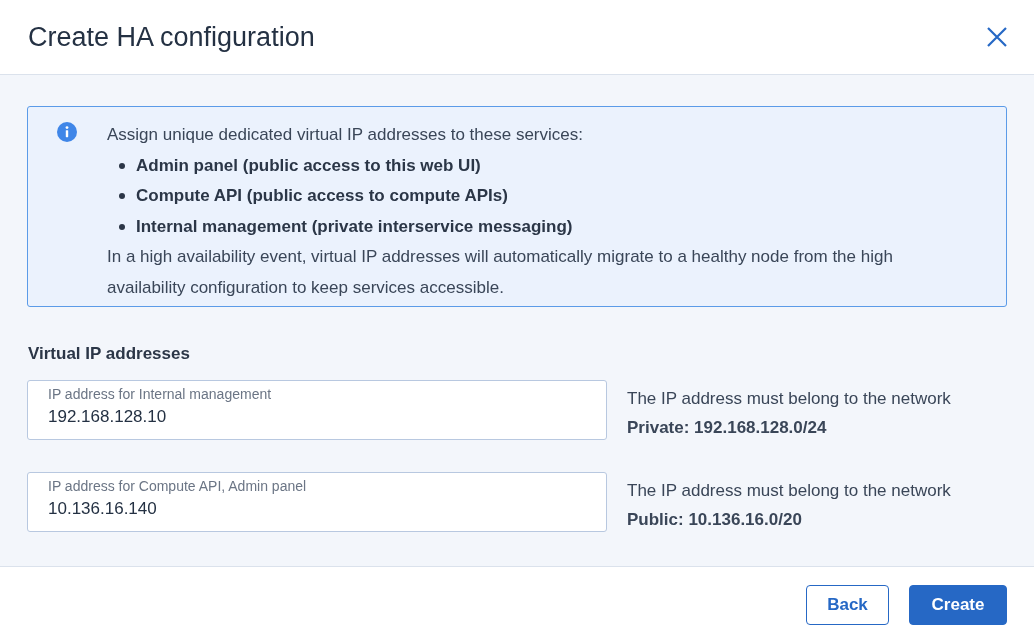  I want to click on section-title: Virtual IP addresses, so click(109, 354).